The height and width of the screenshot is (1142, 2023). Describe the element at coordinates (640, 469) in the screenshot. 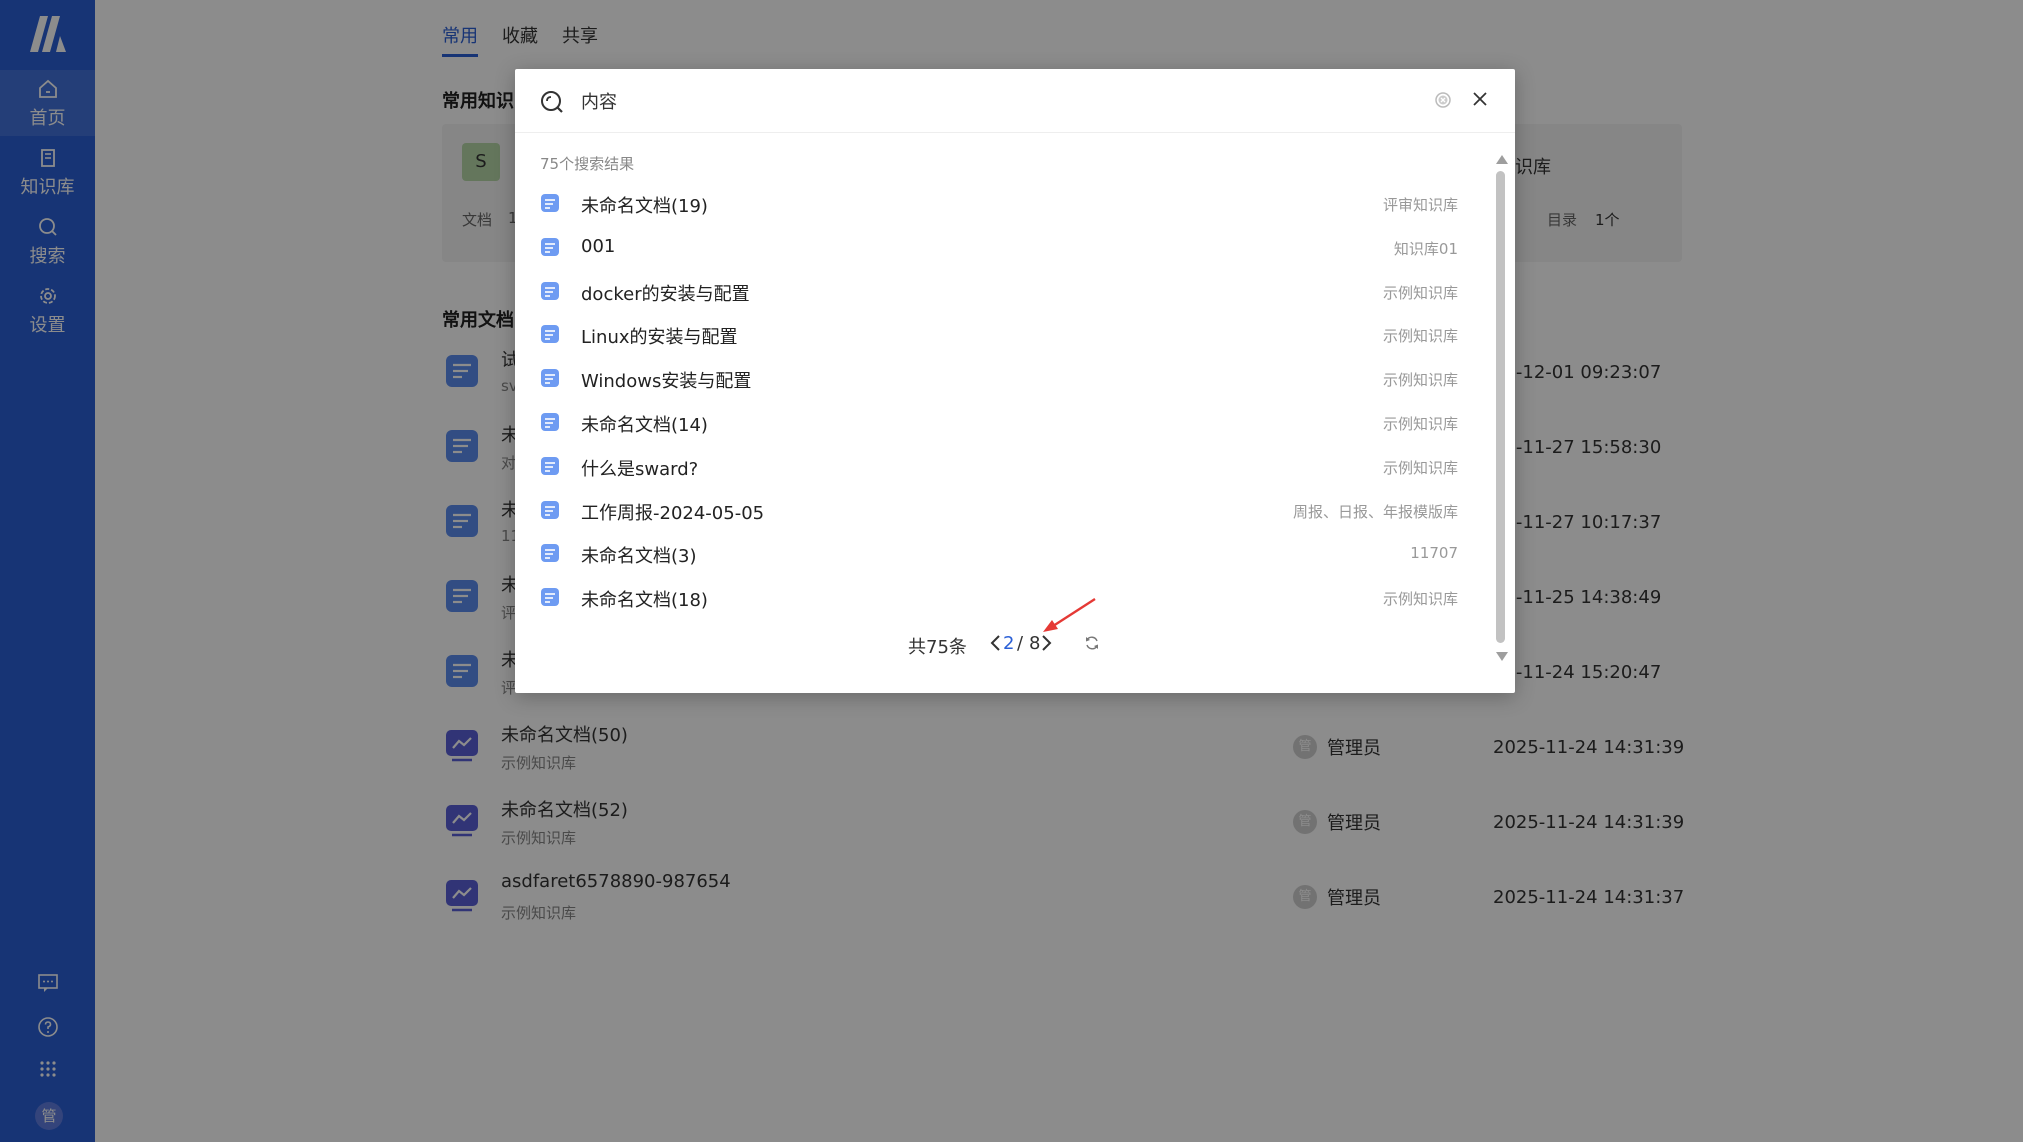

I see `result-title: 什么是sward?` at that location.